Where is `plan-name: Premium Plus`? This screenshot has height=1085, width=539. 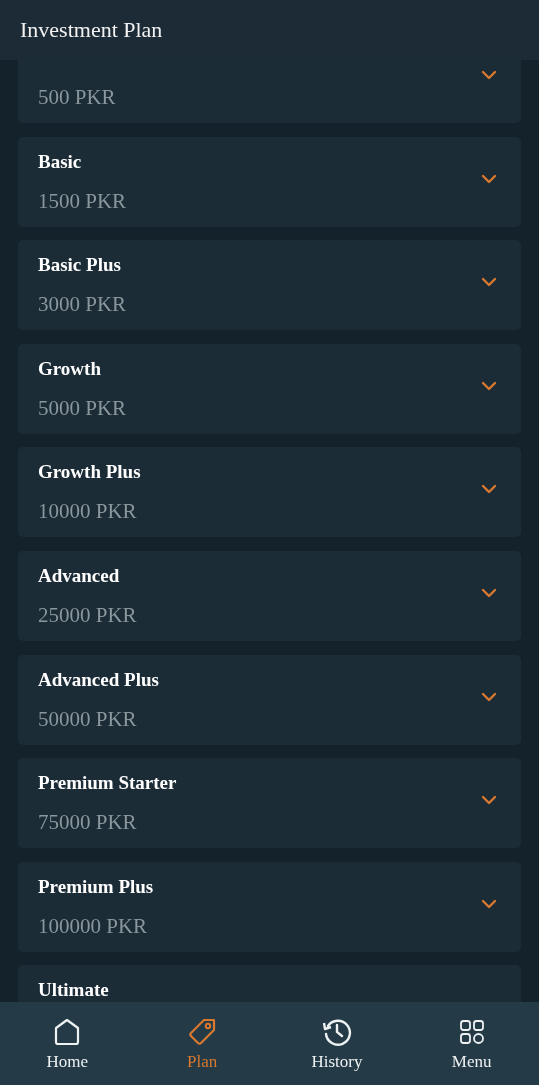
plan-name: Premium Plus is located at coordinates (96, 886).